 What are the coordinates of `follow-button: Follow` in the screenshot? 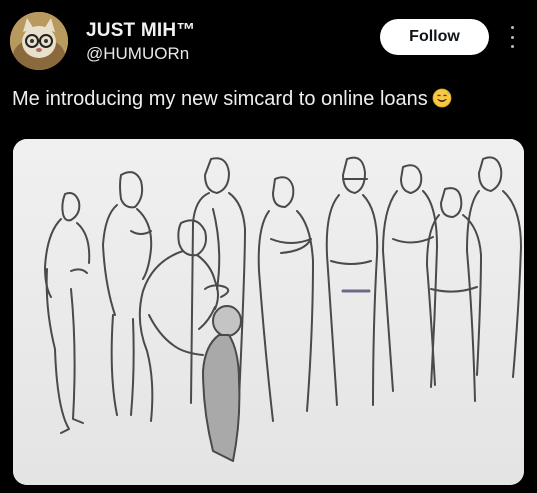 It's located at (434, 37).